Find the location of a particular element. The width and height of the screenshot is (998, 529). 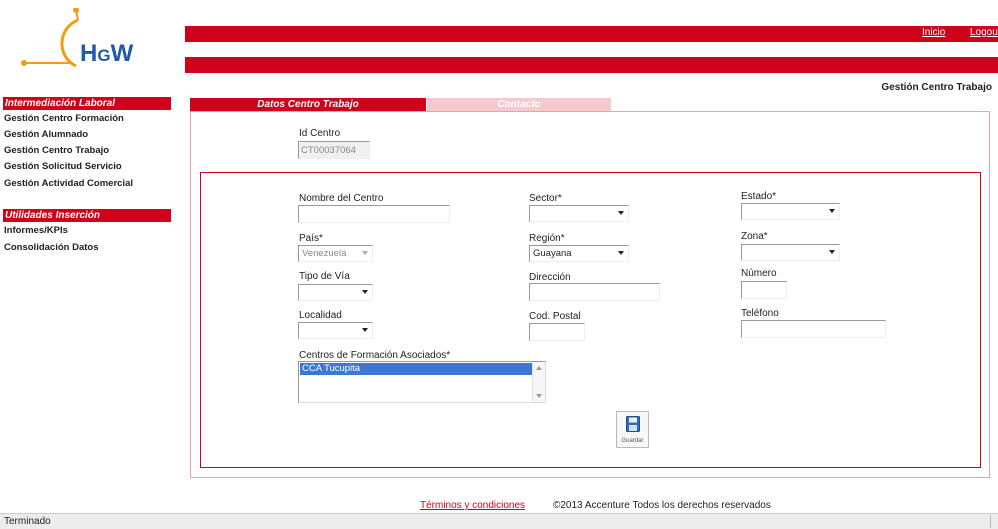

status-text: Terminado is located at coordinates (27, 521).